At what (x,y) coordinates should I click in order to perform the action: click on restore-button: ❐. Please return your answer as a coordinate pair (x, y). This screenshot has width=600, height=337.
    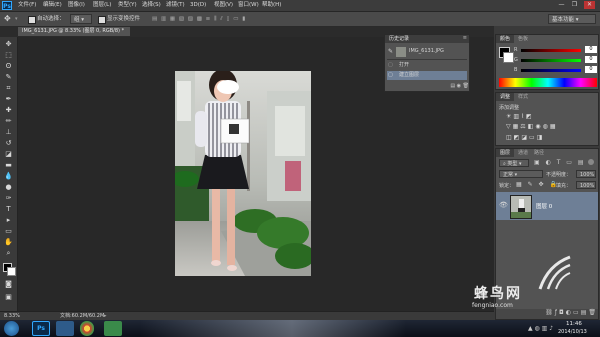
    Looking at the image, I should click on (574, 5).